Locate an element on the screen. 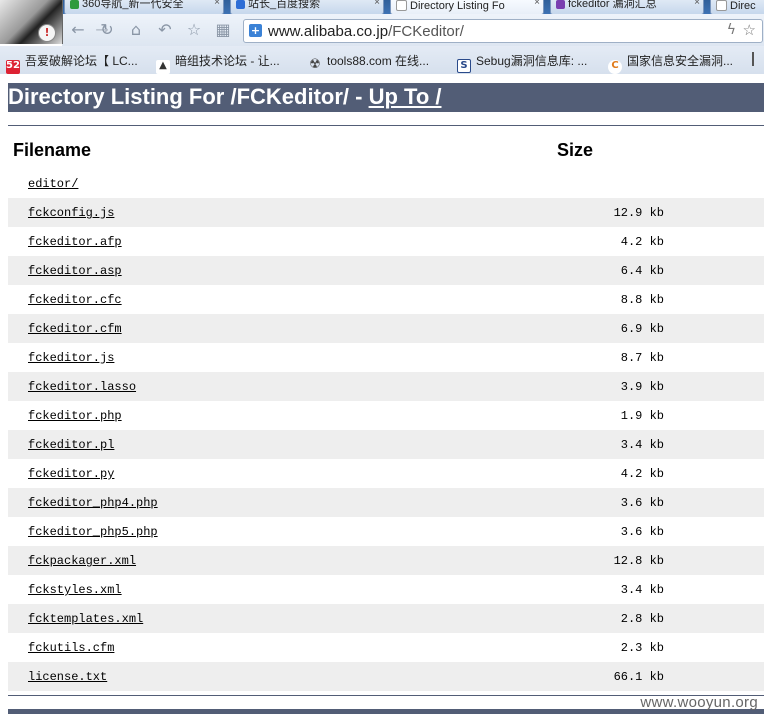  heading-text: Directory Listing For /FCKeditor/ - is located at coordinates (188, 96).